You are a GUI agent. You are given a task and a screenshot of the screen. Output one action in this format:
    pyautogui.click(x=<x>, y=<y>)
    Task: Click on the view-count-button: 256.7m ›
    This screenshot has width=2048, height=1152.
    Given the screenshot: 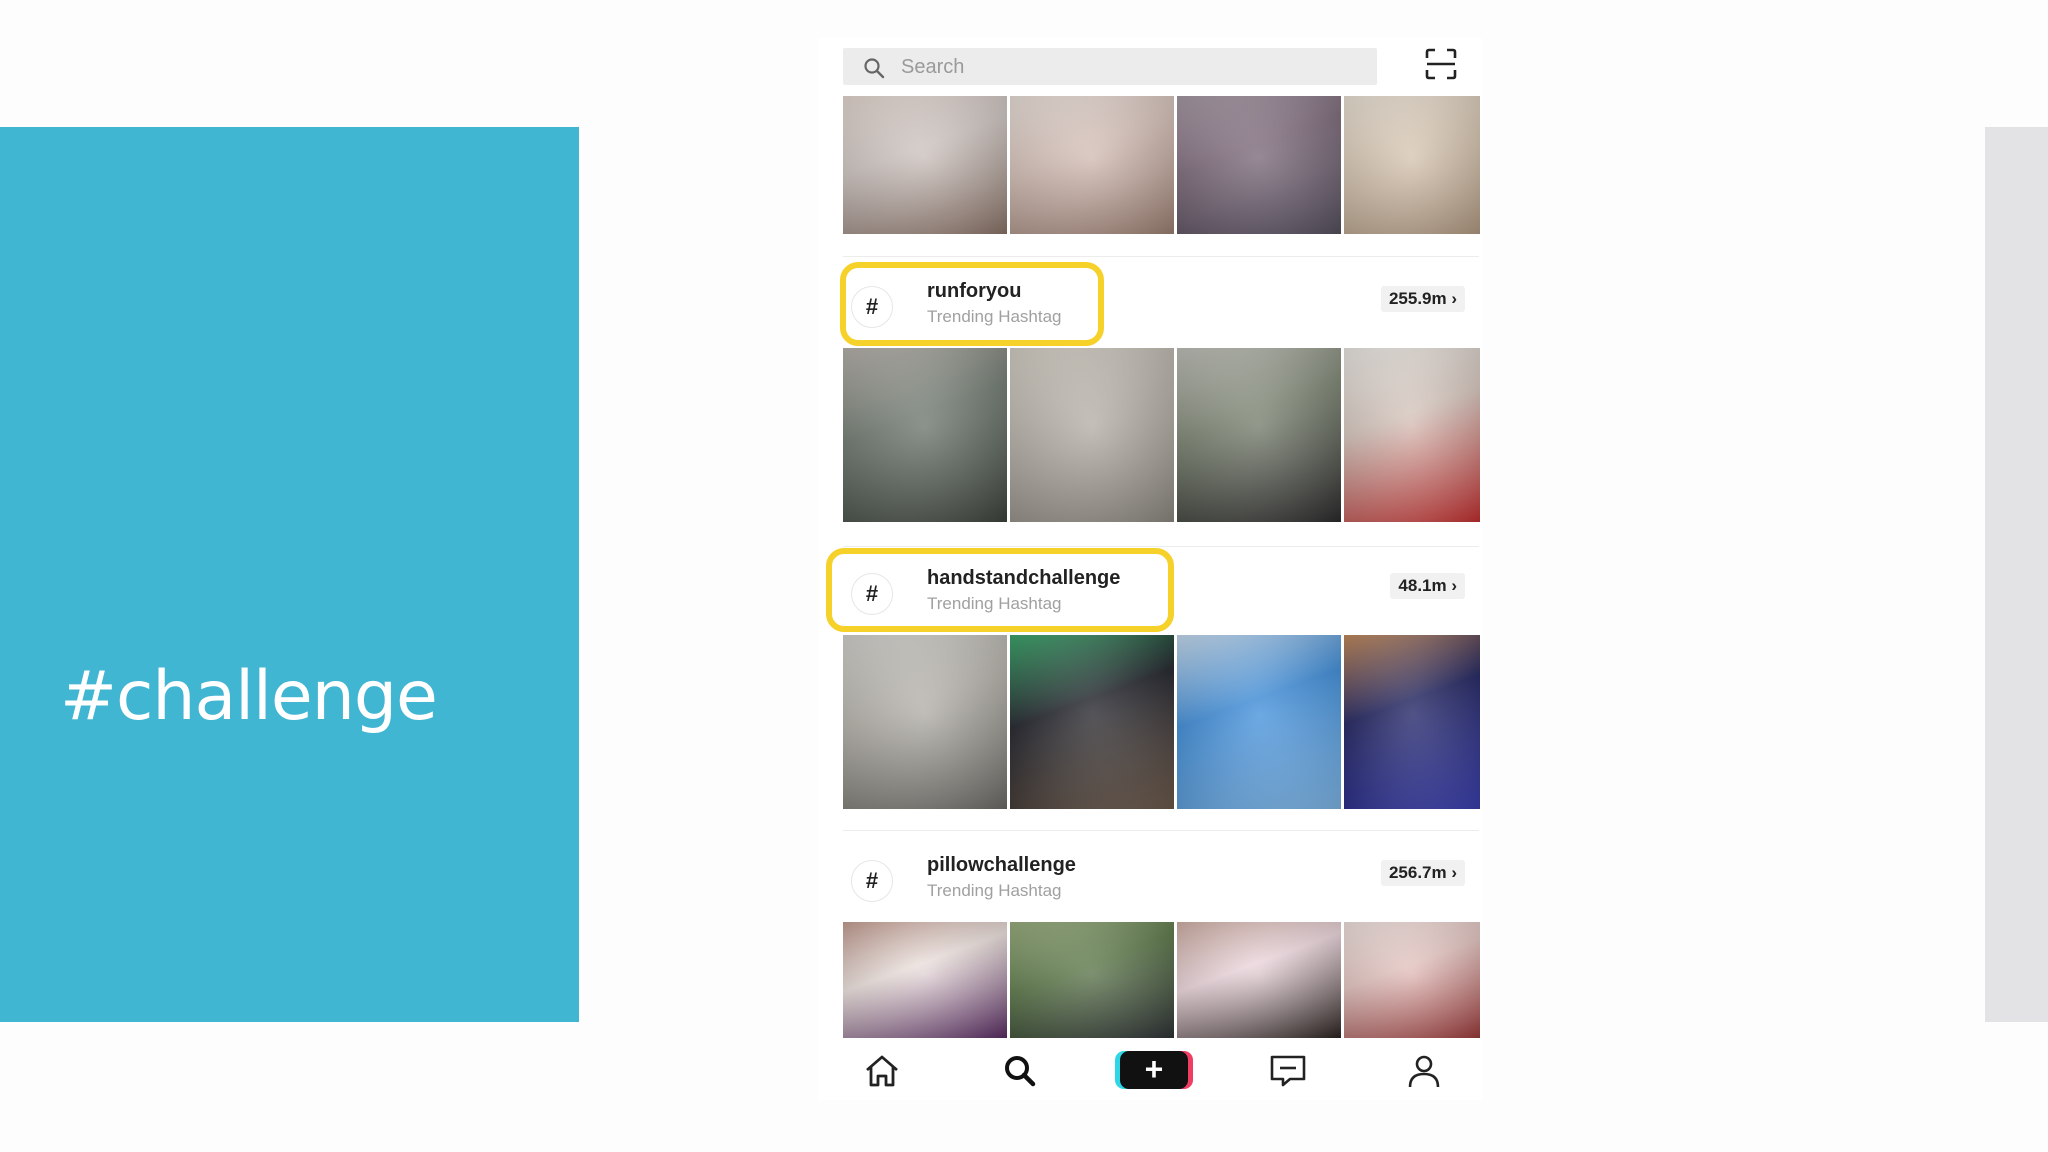 What is the action you would take?
    pyautogui.click(x=1422, y=873)
    